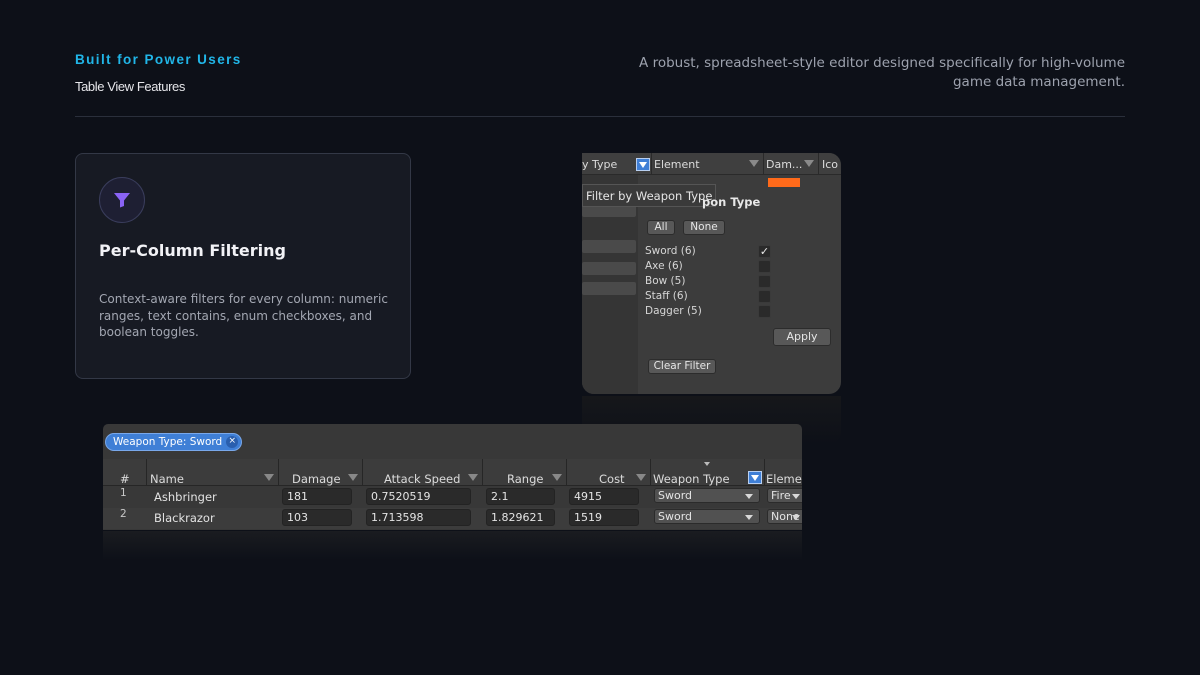 The image size is (1200, 675). I want to click on range-field: 1.829621, so click(520, 517).